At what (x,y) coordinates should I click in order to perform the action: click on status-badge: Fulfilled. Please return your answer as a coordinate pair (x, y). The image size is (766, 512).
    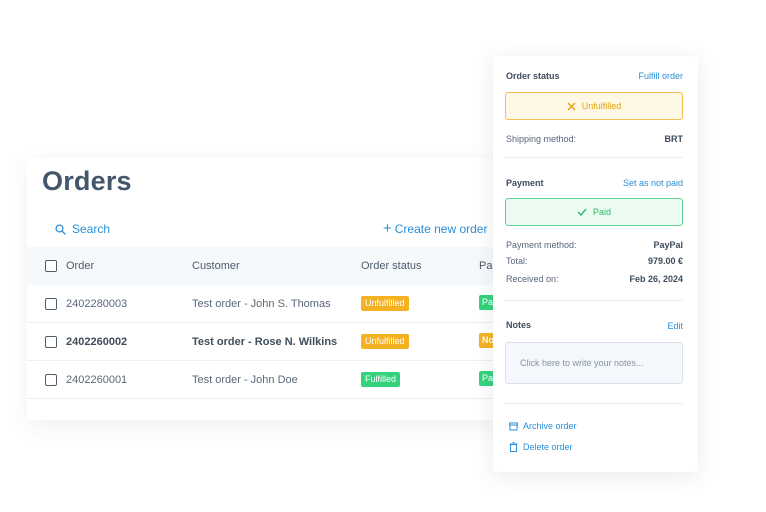
    Looking at the image, I should click on (381, 379).